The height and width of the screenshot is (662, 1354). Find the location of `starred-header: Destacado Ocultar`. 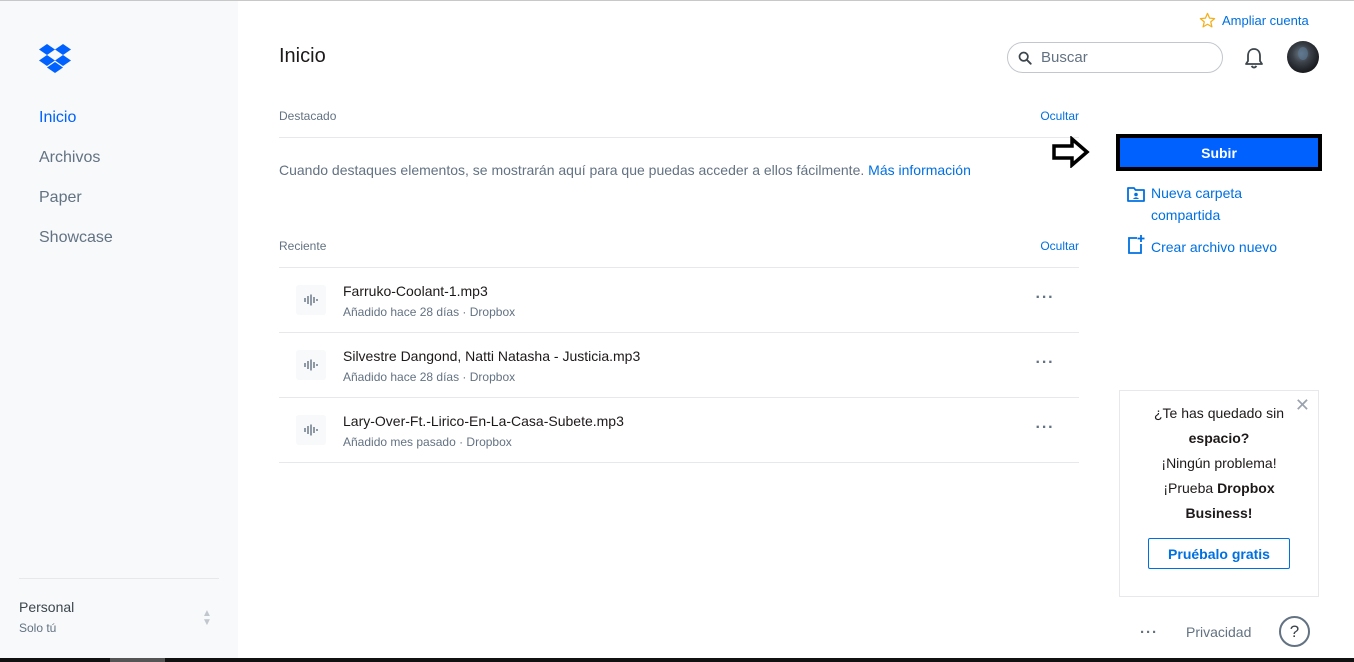

starred-header: Destacado Ocultar is located at coordinates (679, 119).